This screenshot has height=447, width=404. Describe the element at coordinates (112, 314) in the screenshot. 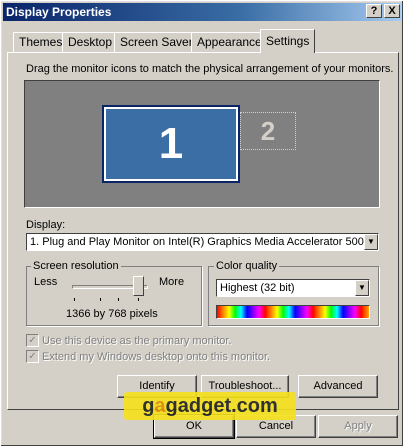

I see `resolution-value: 1366 by 768 pixels` at that location.